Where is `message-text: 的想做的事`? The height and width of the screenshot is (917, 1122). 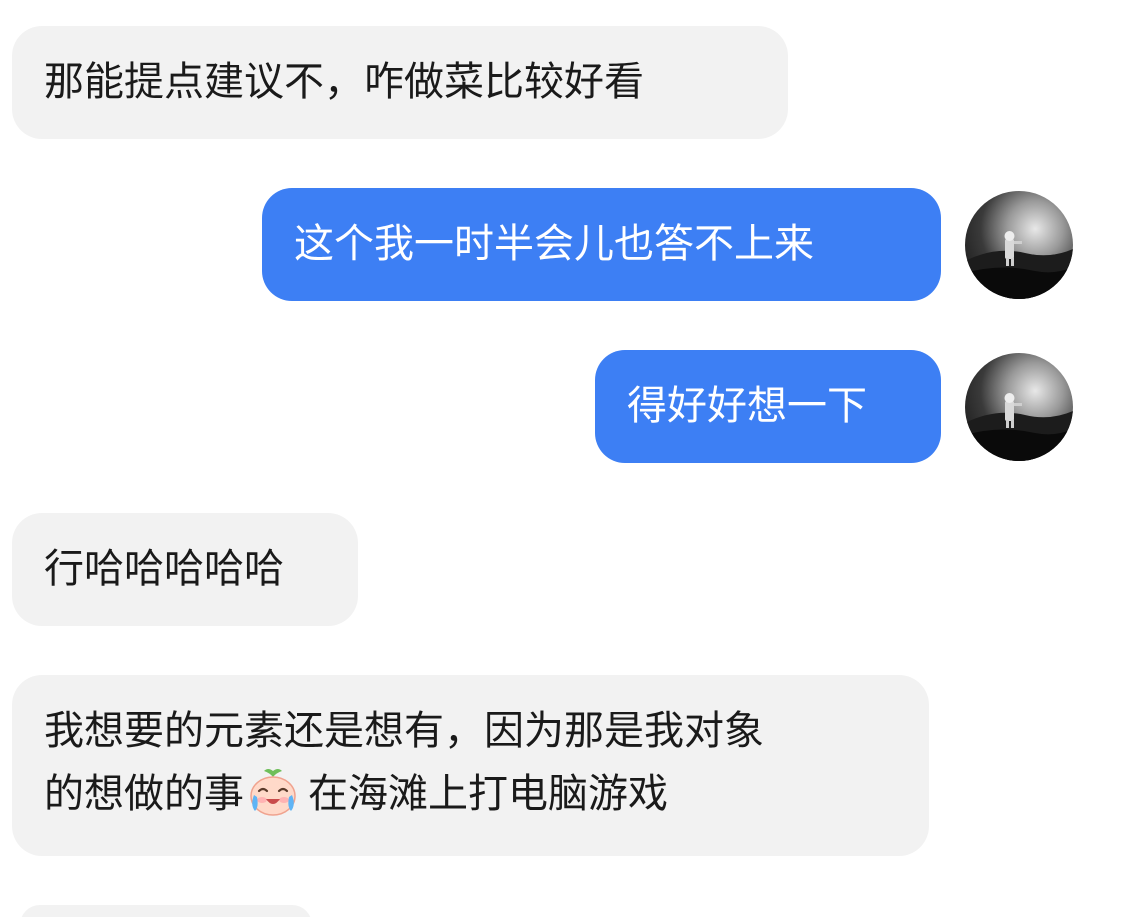 message-text: 的想做的事 is located at coordinates (144, 794).